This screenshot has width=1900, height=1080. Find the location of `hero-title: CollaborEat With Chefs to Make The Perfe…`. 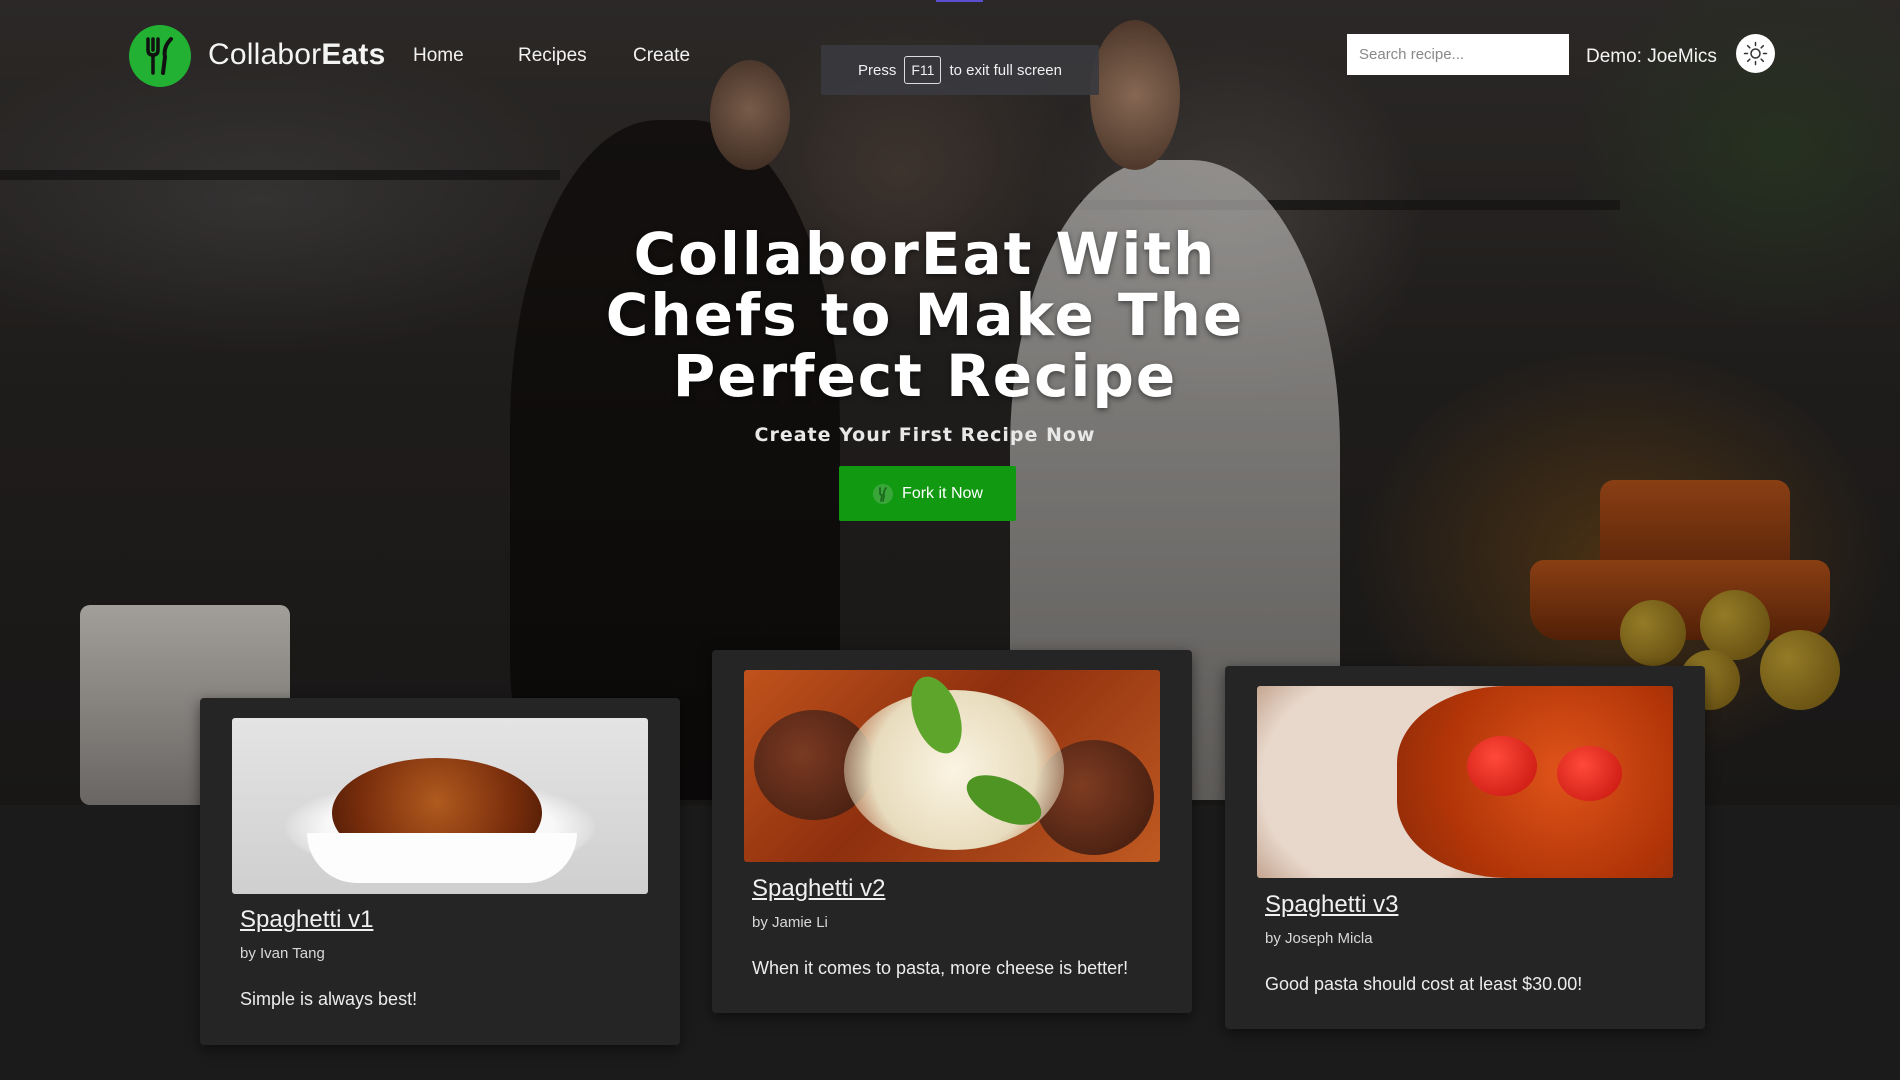

hero-title: CollaborEat With Chefs to Make The Perfe… is located at coordinates (925, 315).